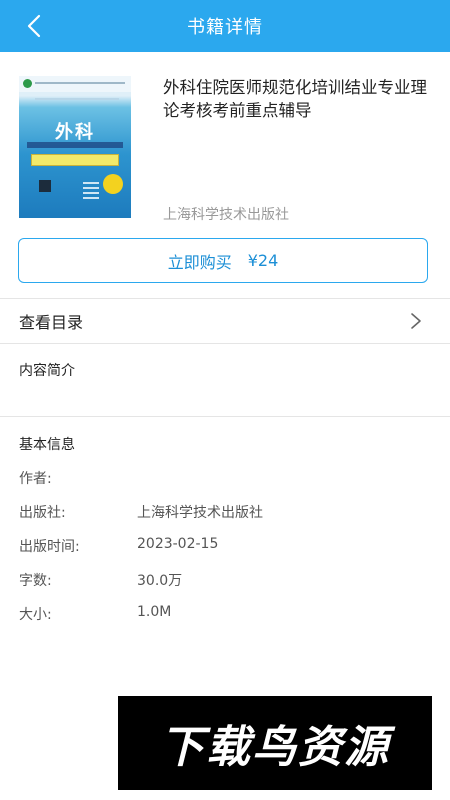 Image resolution: width=450 pixels, height=800 pixels. Describe the element at coordinates (91, 192) in the screenshot. I see `cover-text-lines` at that location.